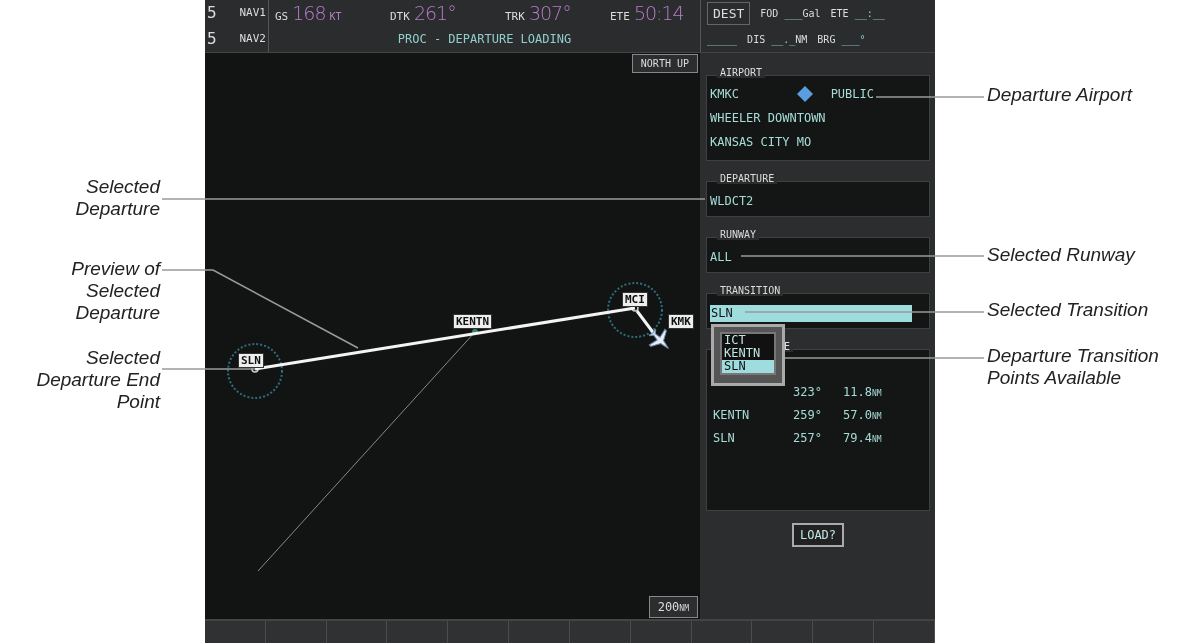  What do you see at coordinates (1073, 367) in the screenshot?
I see `callout-label: Departure Transition Points Available` at bounding box center [1073, 367].